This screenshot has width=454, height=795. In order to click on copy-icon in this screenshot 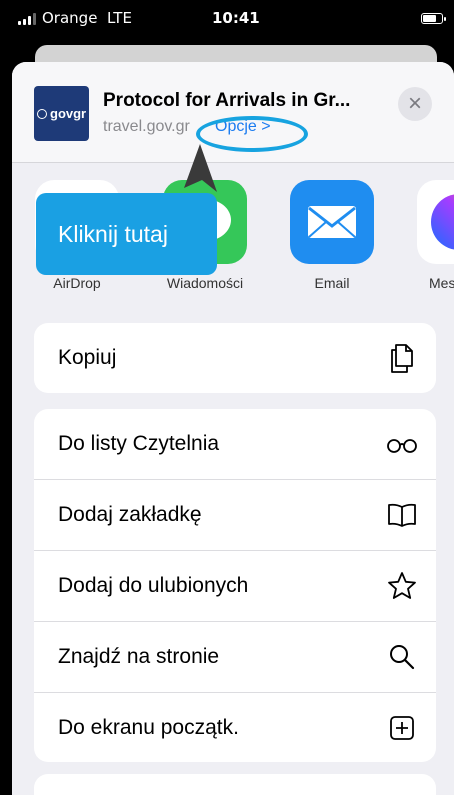, I will do `click(402, 358)`.